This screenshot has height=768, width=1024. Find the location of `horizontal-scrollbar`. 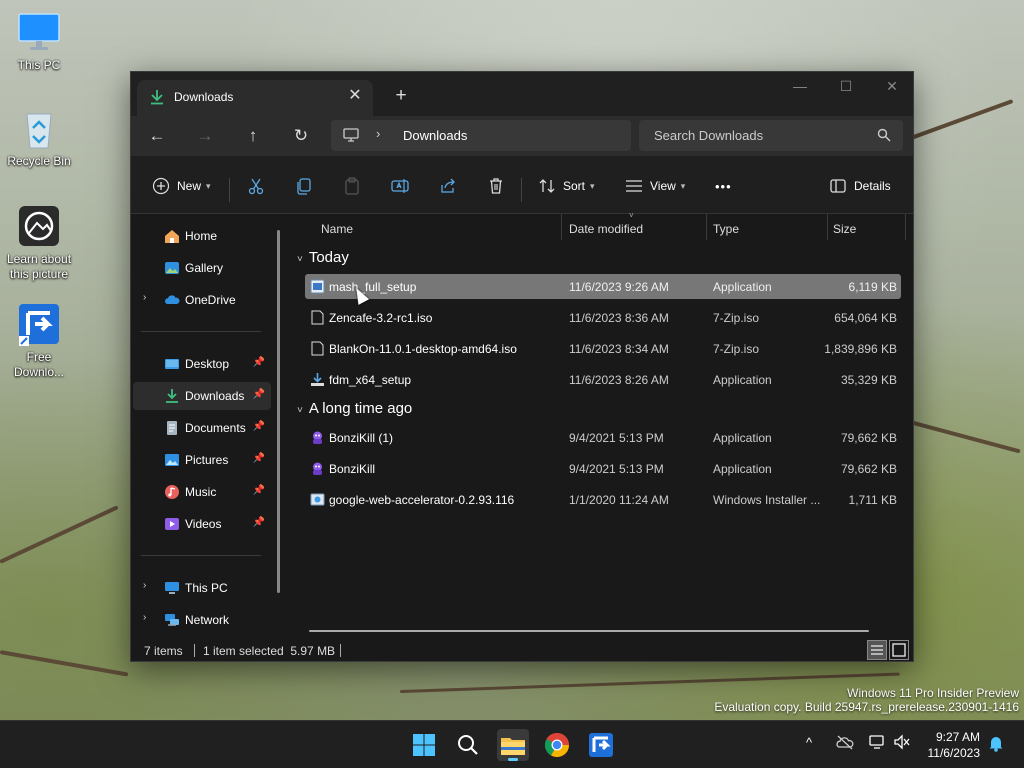

horizontal-scrollbar is located at coordinates (589, 631).